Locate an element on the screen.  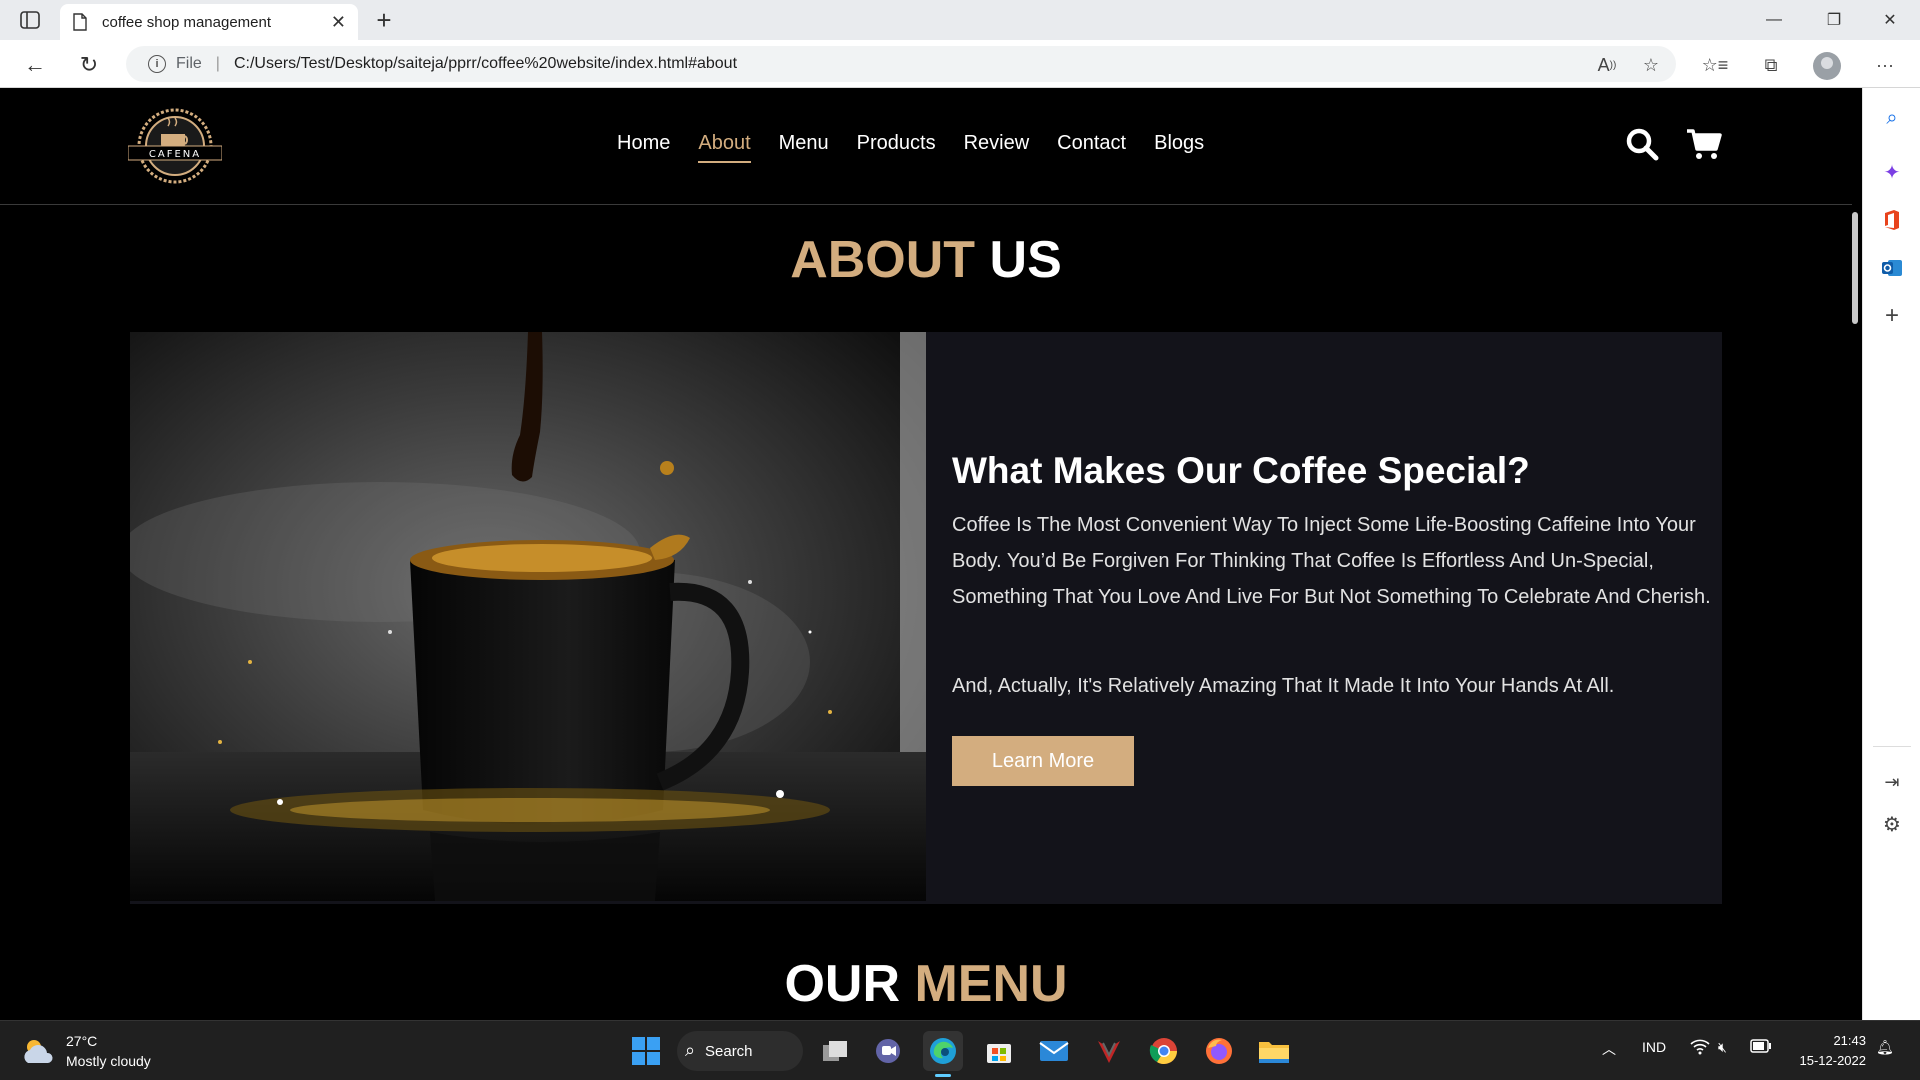
teams-chat-icon is located at coordinates (888, 1051).